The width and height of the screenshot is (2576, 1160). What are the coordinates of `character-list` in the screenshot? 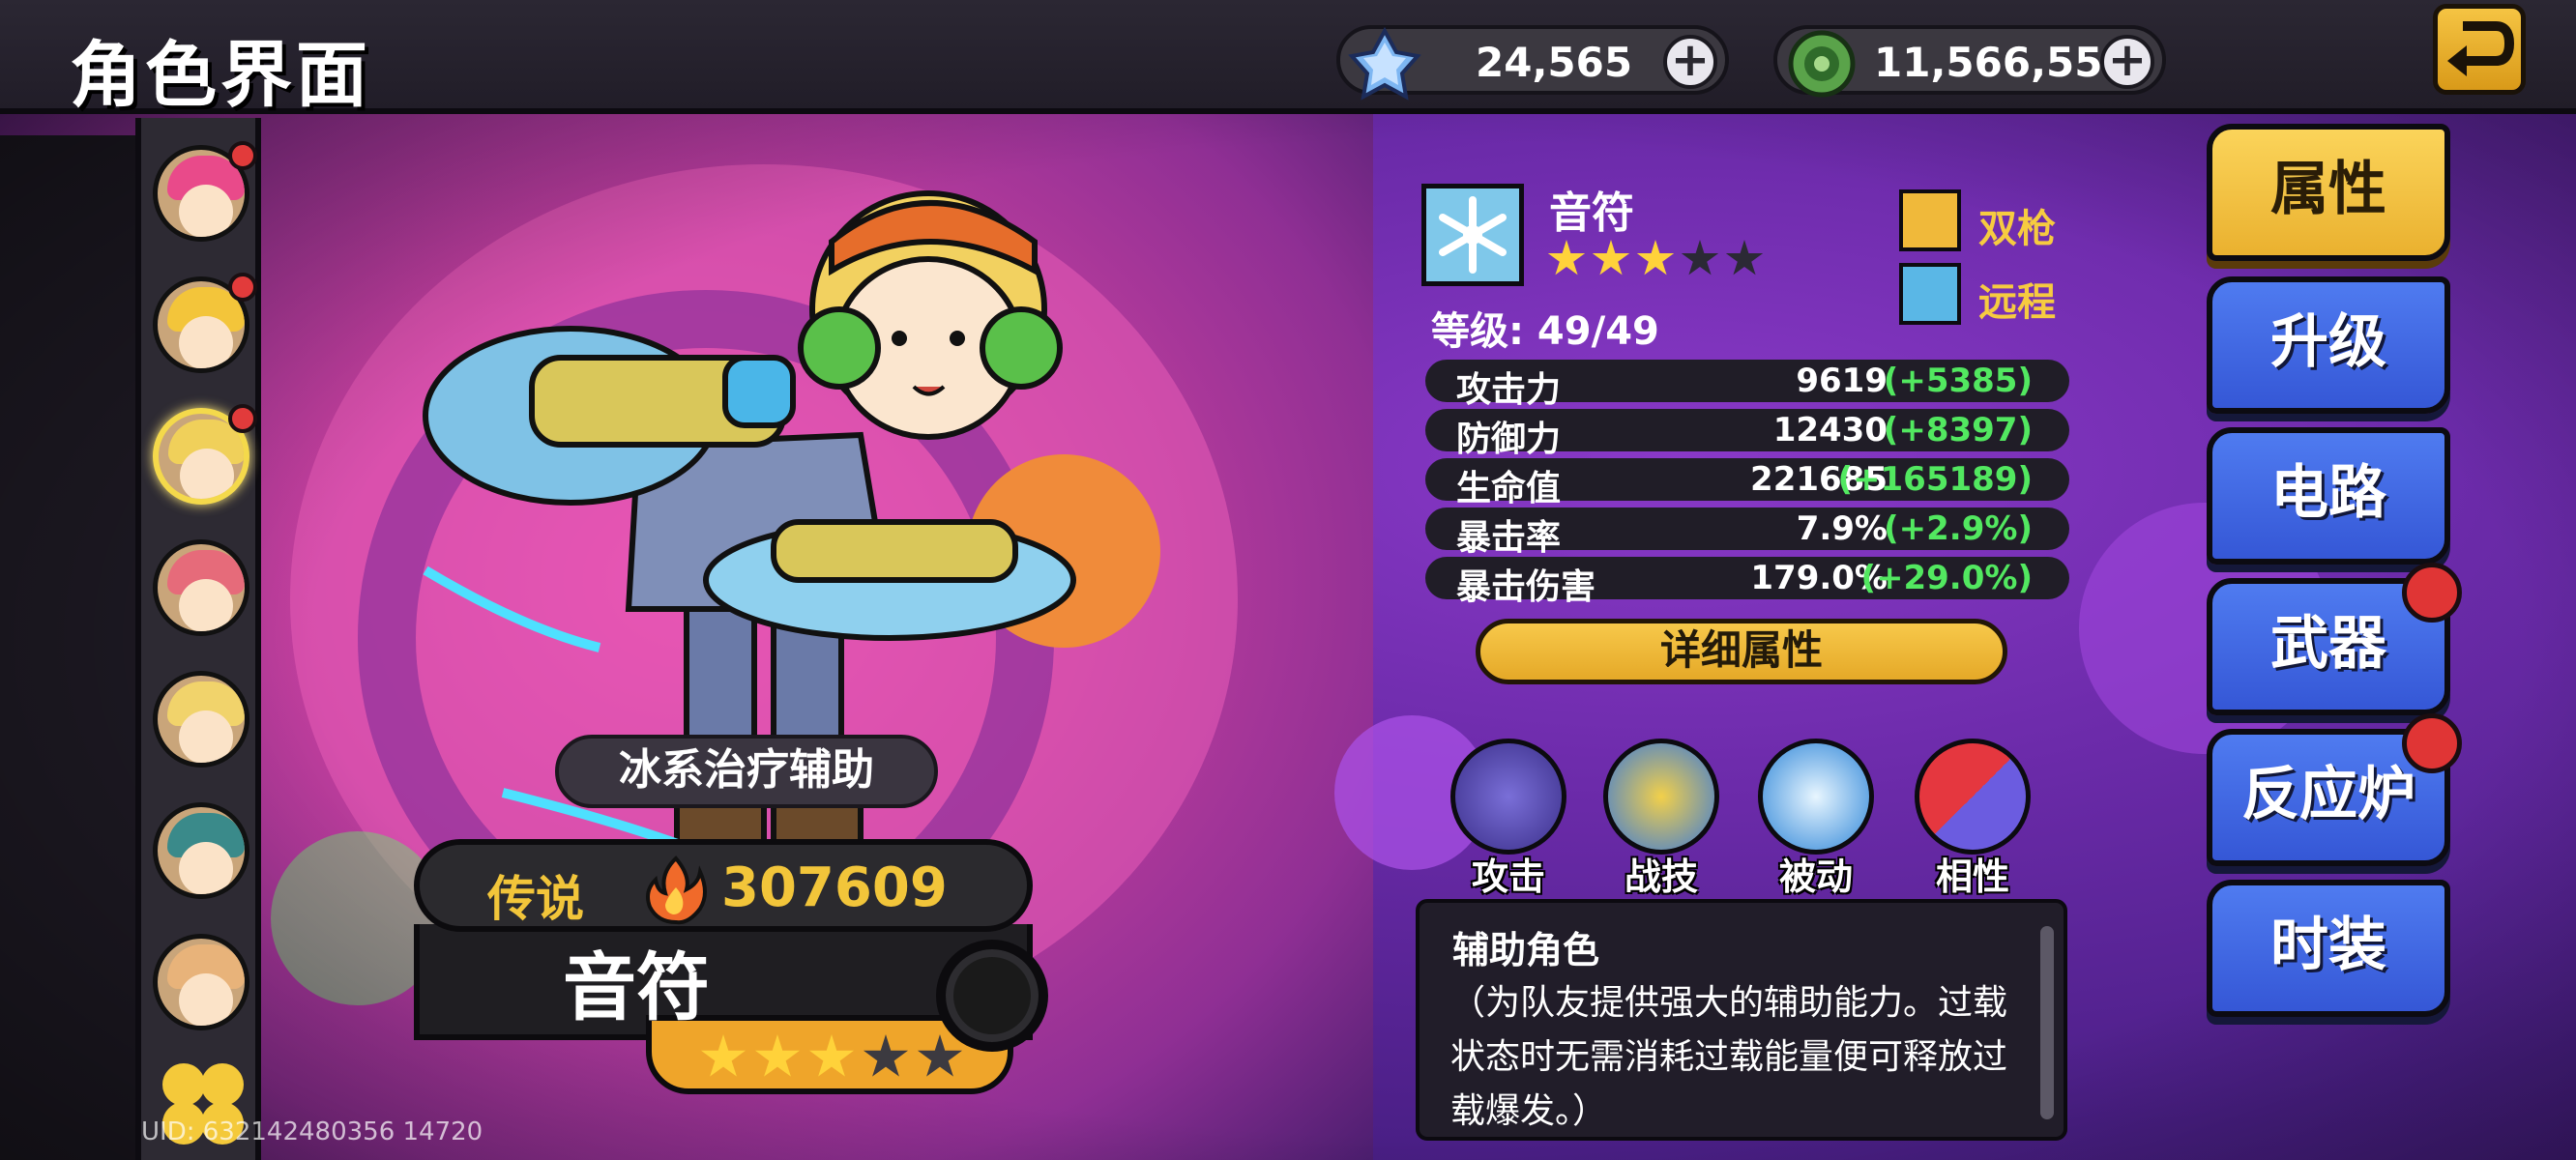 It's located at (198, 639).